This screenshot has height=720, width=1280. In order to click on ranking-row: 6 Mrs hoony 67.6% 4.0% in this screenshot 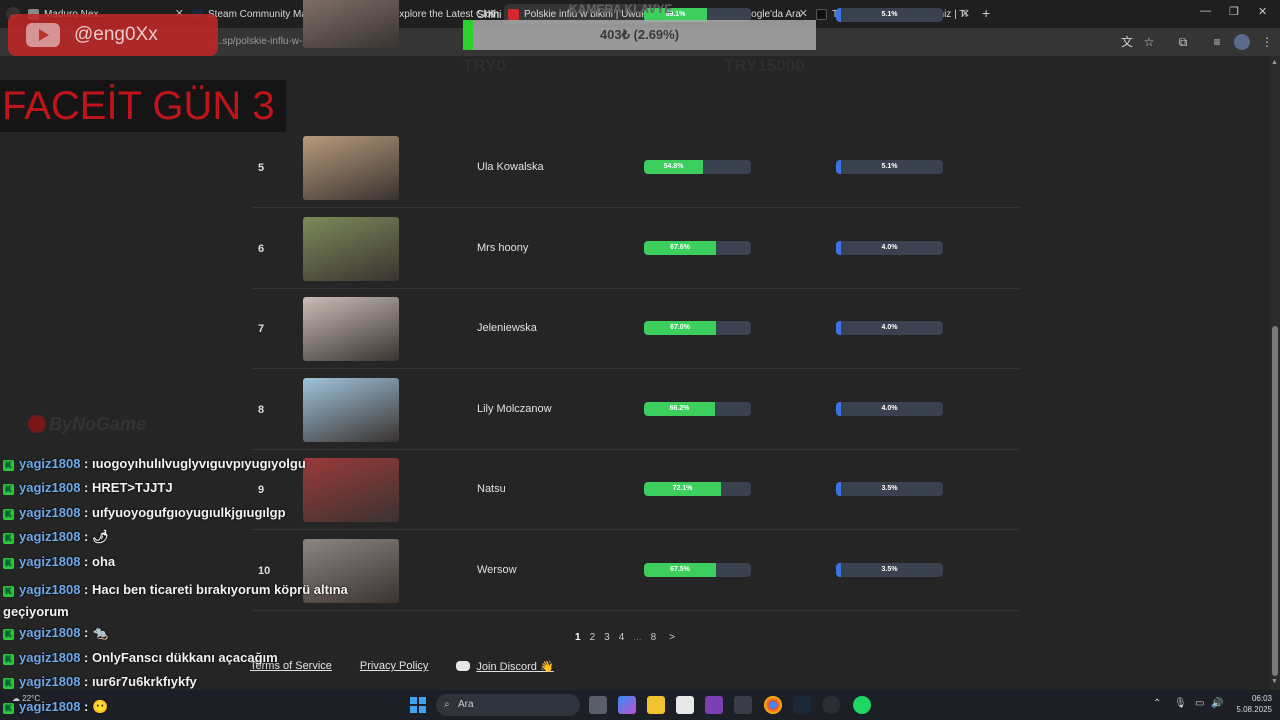, I will do `click(635, 249)`.